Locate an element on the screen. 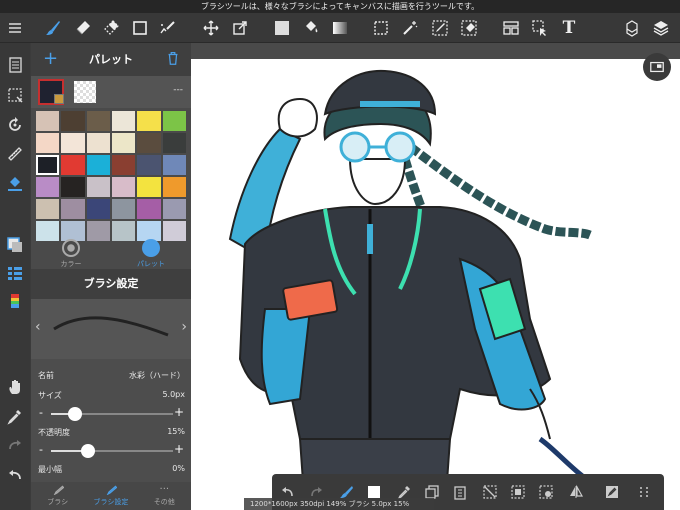 The width and height of the screenshot is (680, 510). color-circle-icon is located at coordinates (71, 248).